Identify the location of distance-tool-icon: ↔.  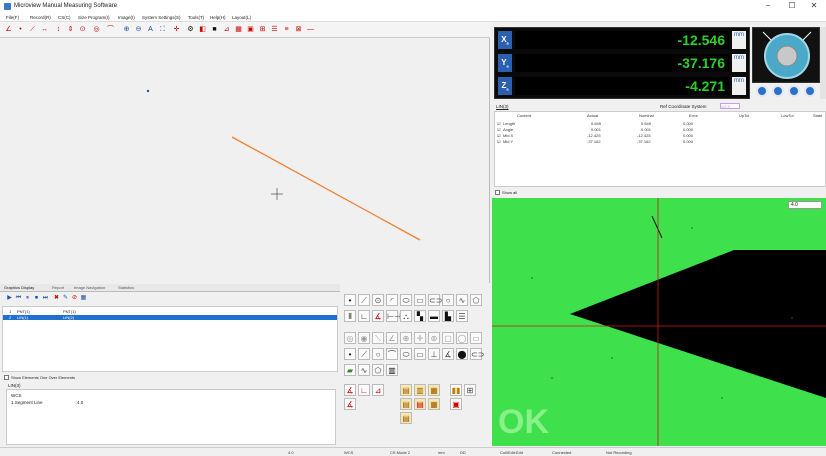
(44, 29).